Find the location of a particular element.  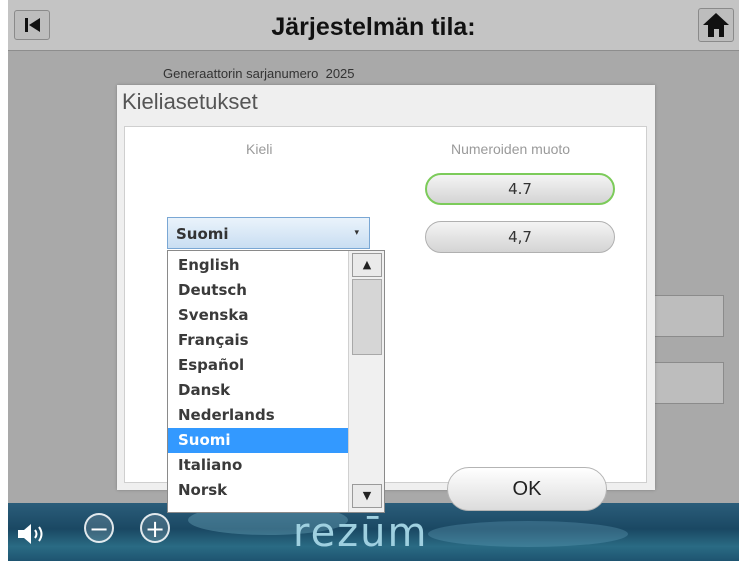

number-format-dot-button: 4.7 is located at coordinates (520, 189).